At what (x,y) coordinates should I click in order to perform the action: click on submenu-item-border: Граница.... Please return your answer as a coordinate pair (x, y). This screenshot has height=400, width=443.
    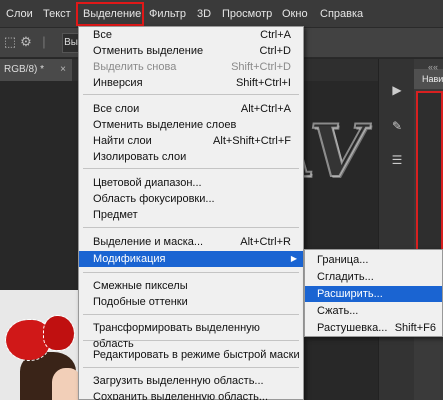
    Looking at the image, I should click on (373, 260).